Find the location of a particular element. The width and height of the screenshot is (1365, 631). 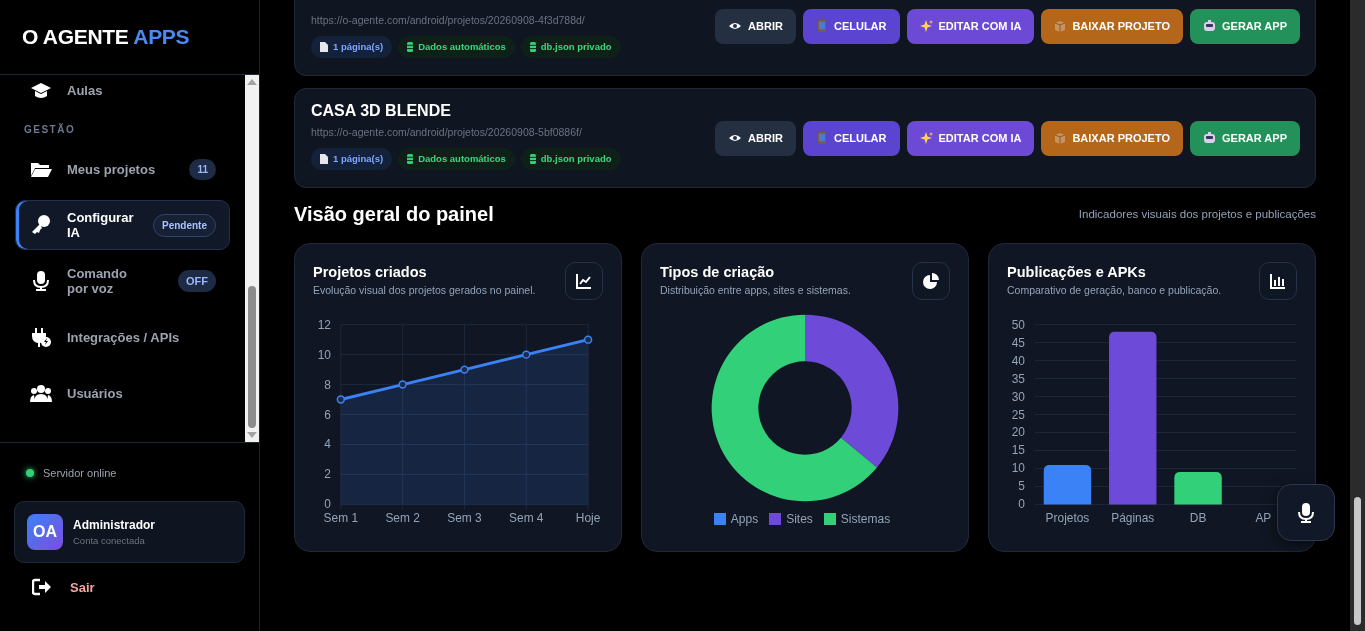

pie-chart-icon is located at coordinates (931, 281).